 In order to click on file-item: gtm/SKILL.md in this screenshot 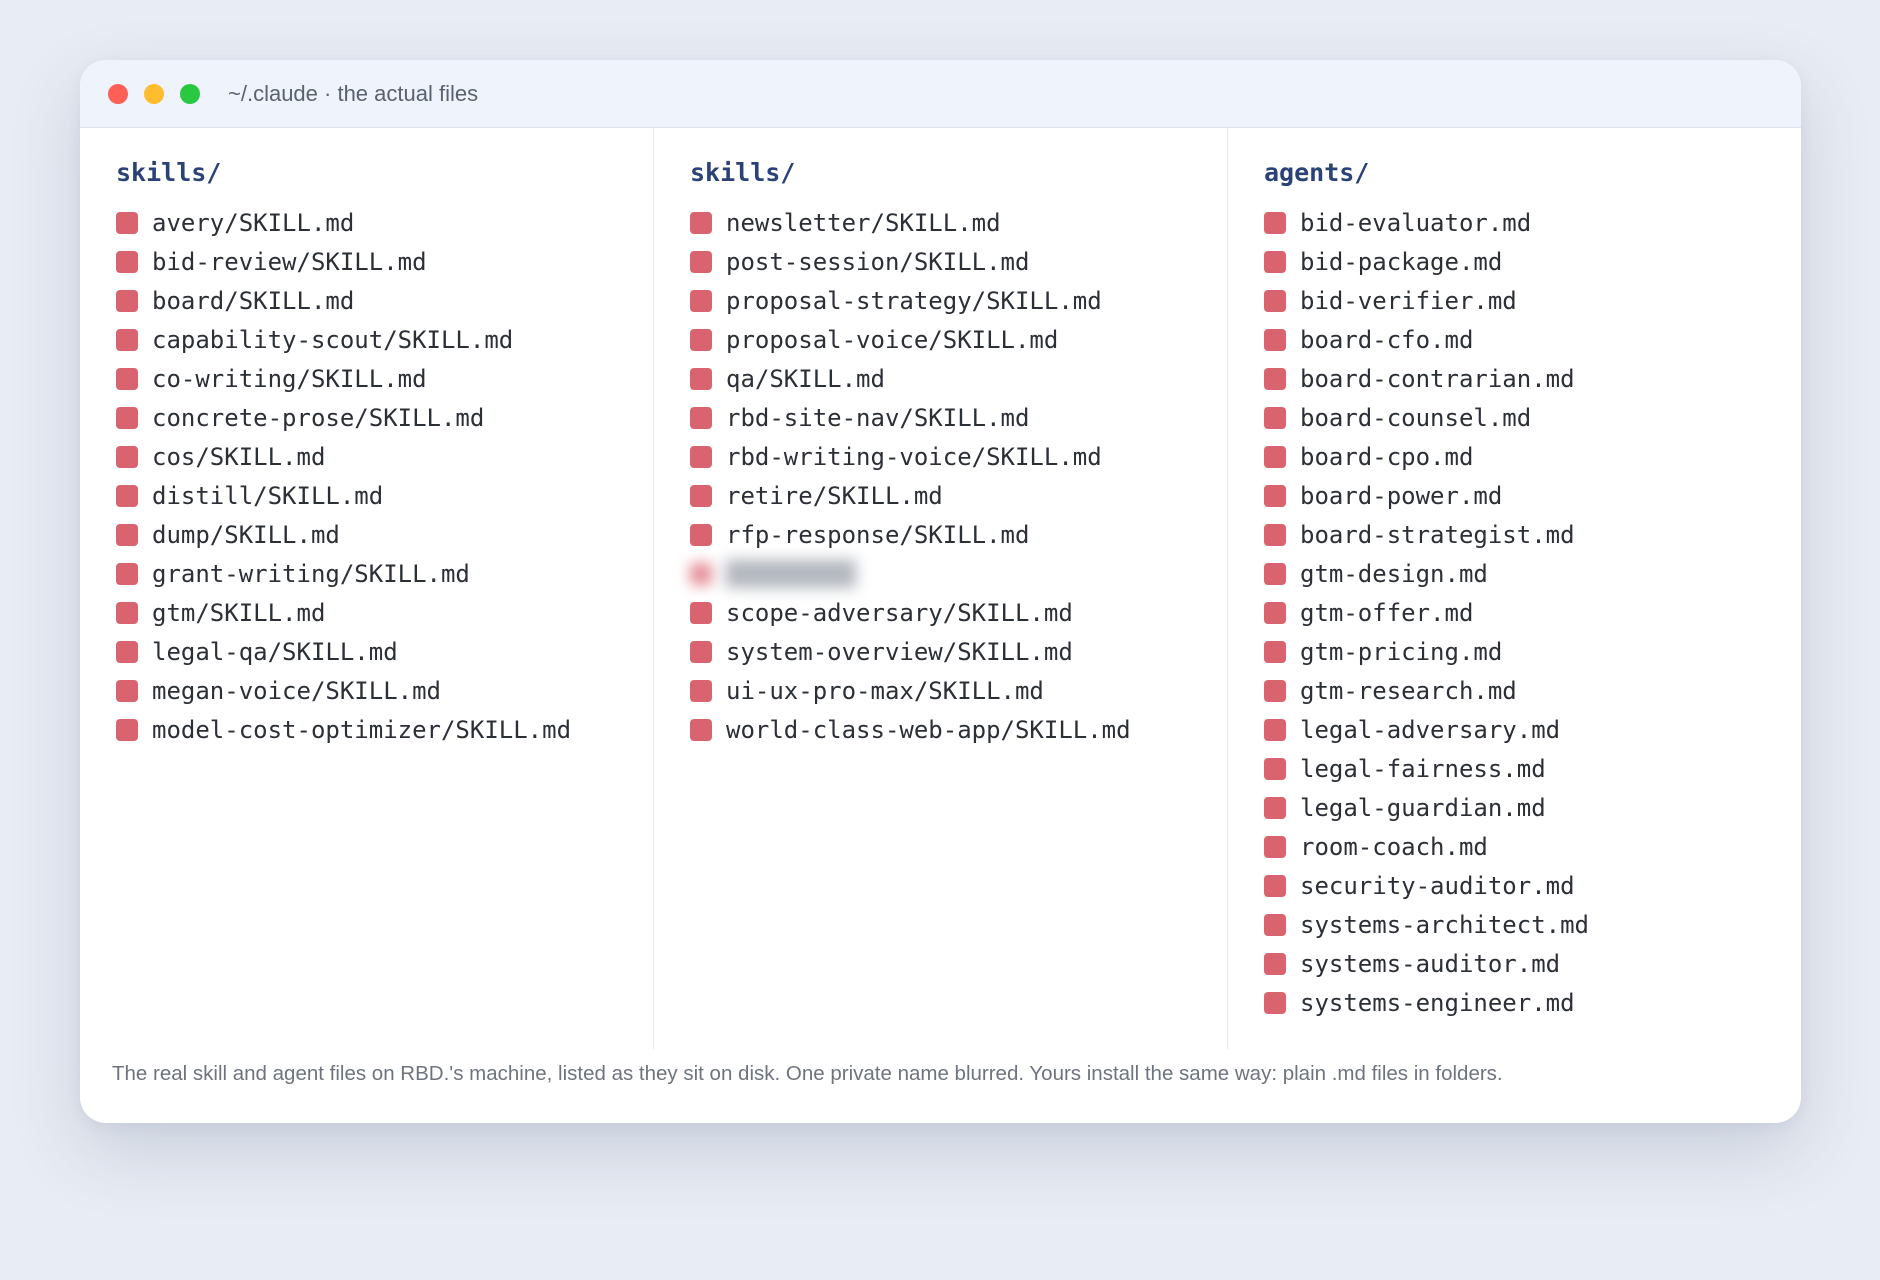, I will do `click(384, 612)`.